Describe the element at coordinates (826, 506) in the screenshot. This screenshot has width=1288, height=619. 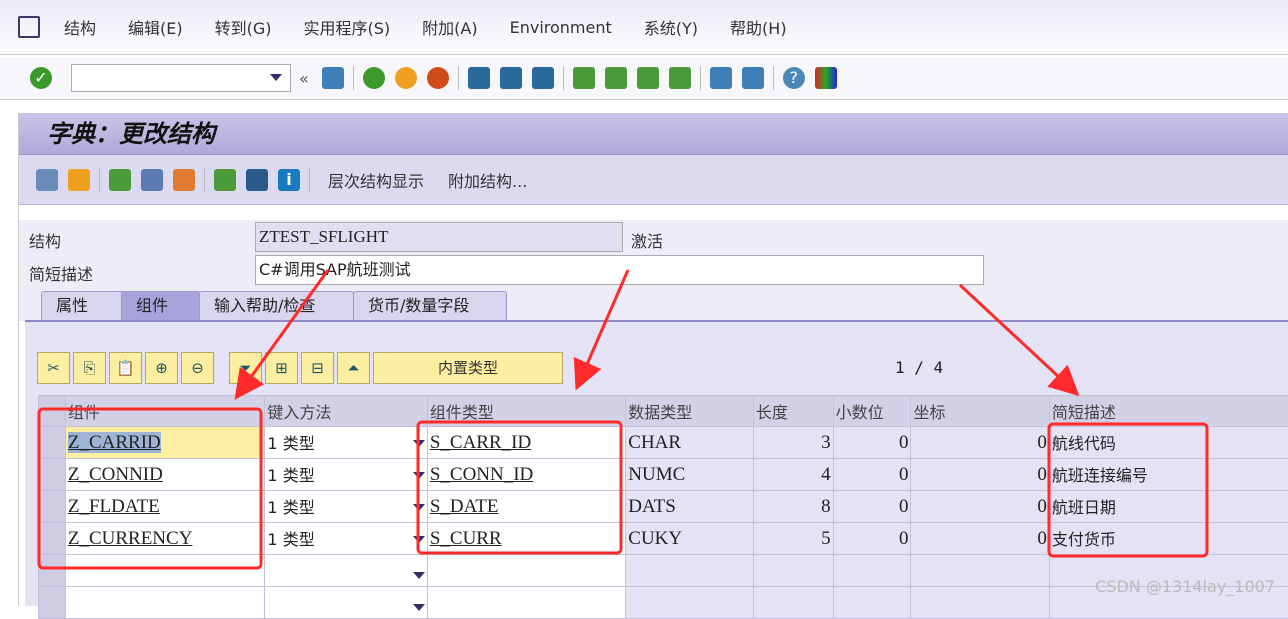
I see `length-cell-text: 8` at that location.